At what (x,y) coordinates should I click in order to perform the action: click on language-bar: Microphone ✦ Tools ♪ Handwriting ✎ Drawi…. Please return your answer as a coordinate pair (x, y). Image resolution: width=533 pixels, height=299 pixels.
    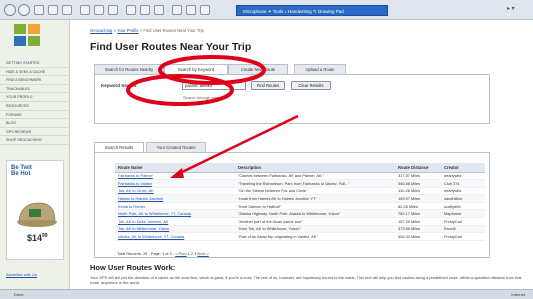
    Looking at the image, I should click on (312, 10).